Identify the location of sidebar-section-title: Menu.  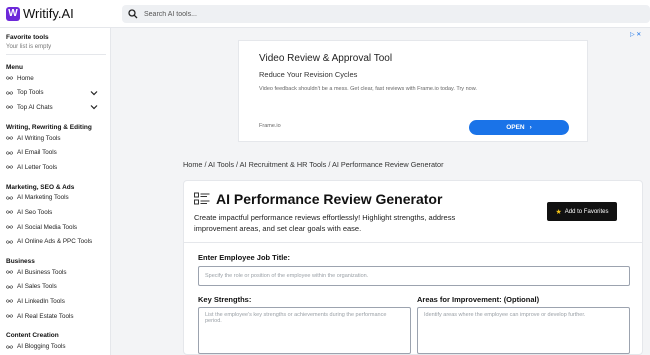
(14, 67).